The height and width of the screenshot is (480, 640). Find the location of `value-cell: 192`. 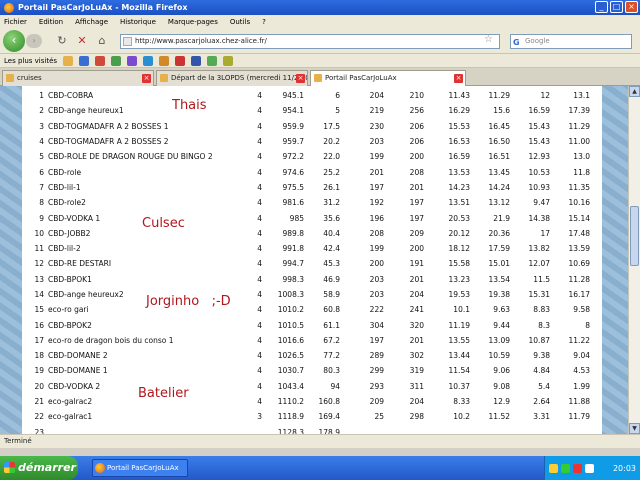

value-cell: 192 is located at coordinates (376, 203).